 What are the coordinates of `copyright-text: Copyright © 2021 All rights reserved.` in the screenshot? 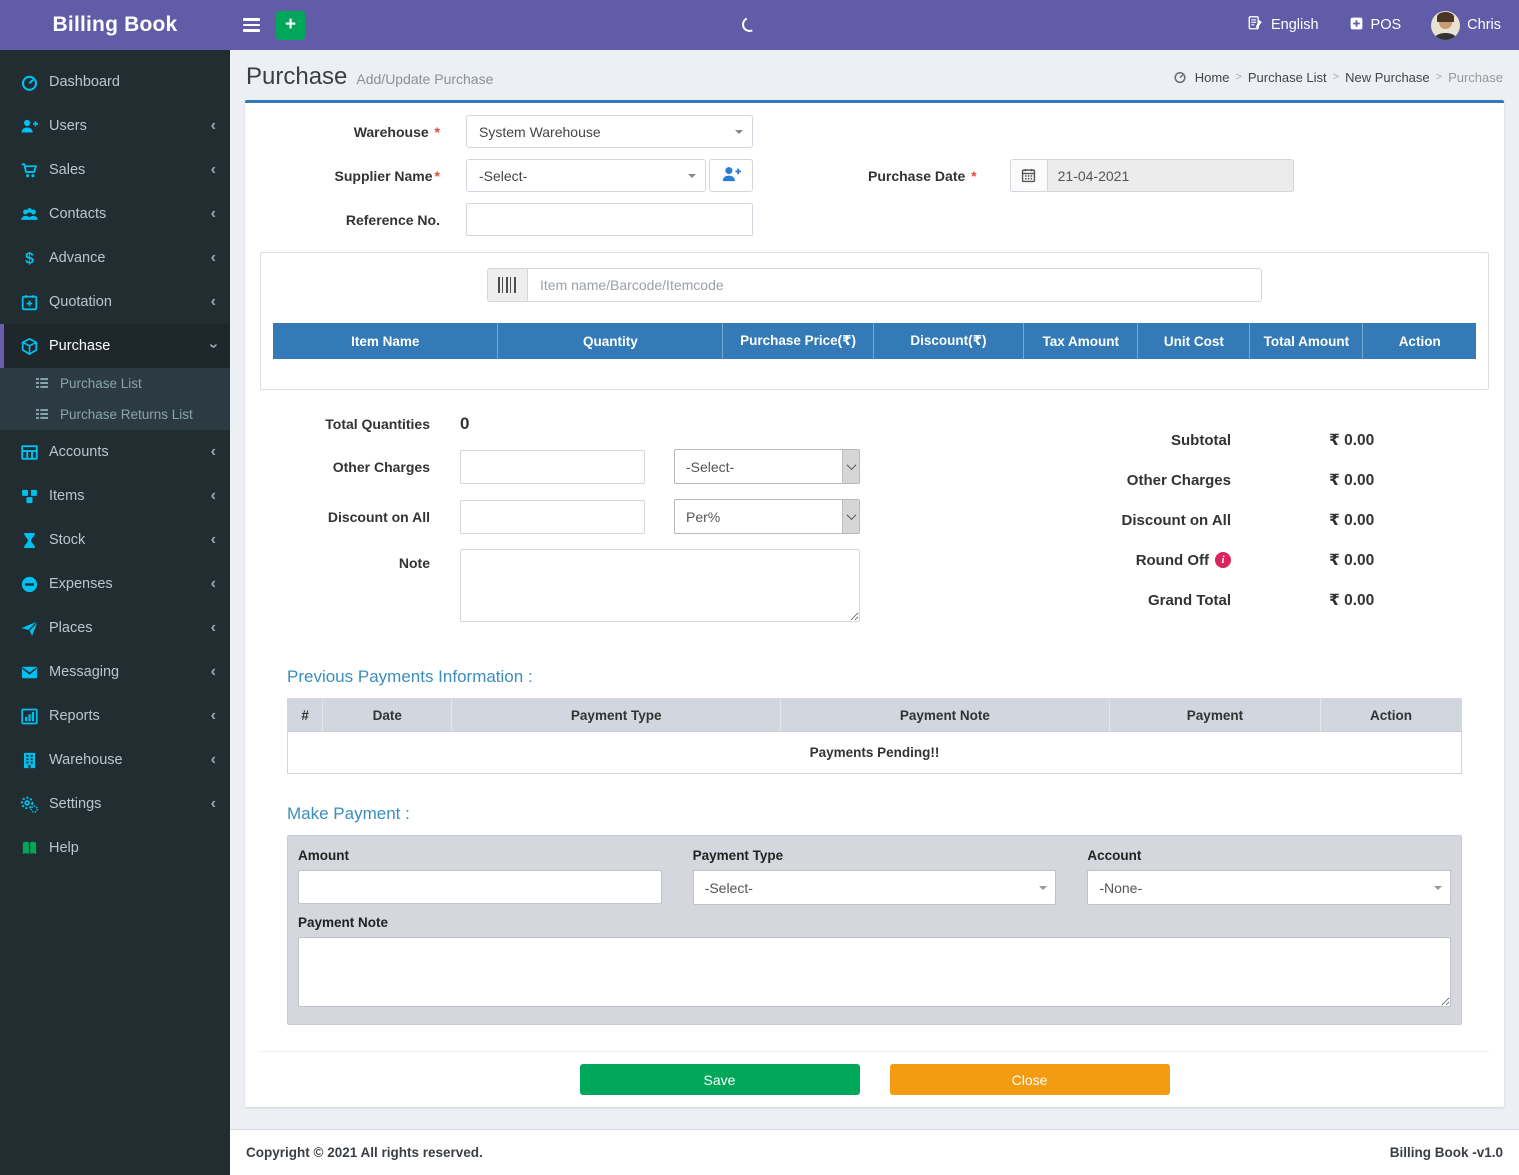 It's located at (364, 1152).